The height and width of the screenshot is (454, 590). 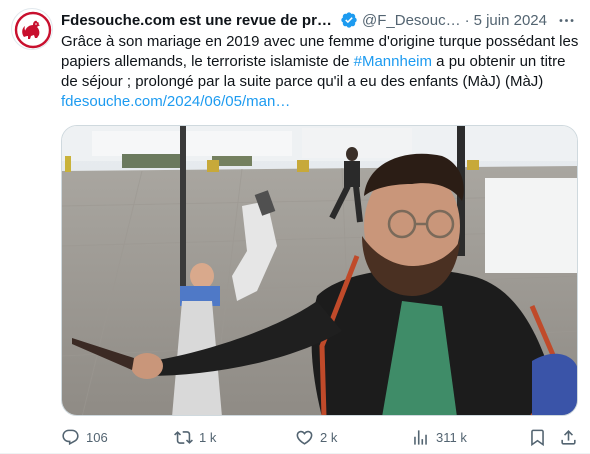 What do you see at coordinates (97, 437) in the screenshot?
I see `reply-count: 106` at bounding box center [97, 437].